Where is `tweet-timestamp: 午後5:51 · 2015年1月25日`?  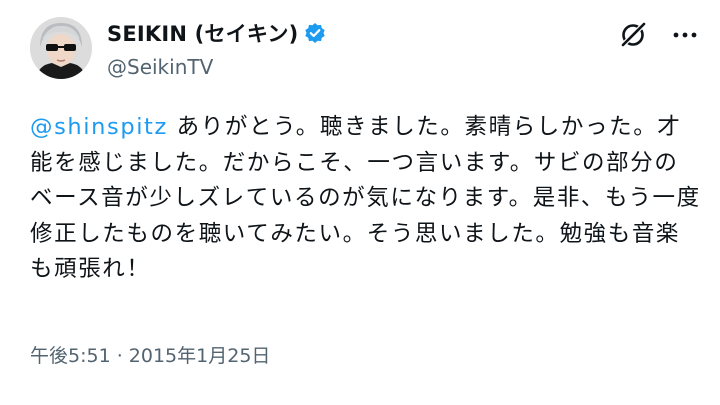 tweet-timestamp: 午後5:51 · 2015年1月25日 is located at coordinates (150, 354).